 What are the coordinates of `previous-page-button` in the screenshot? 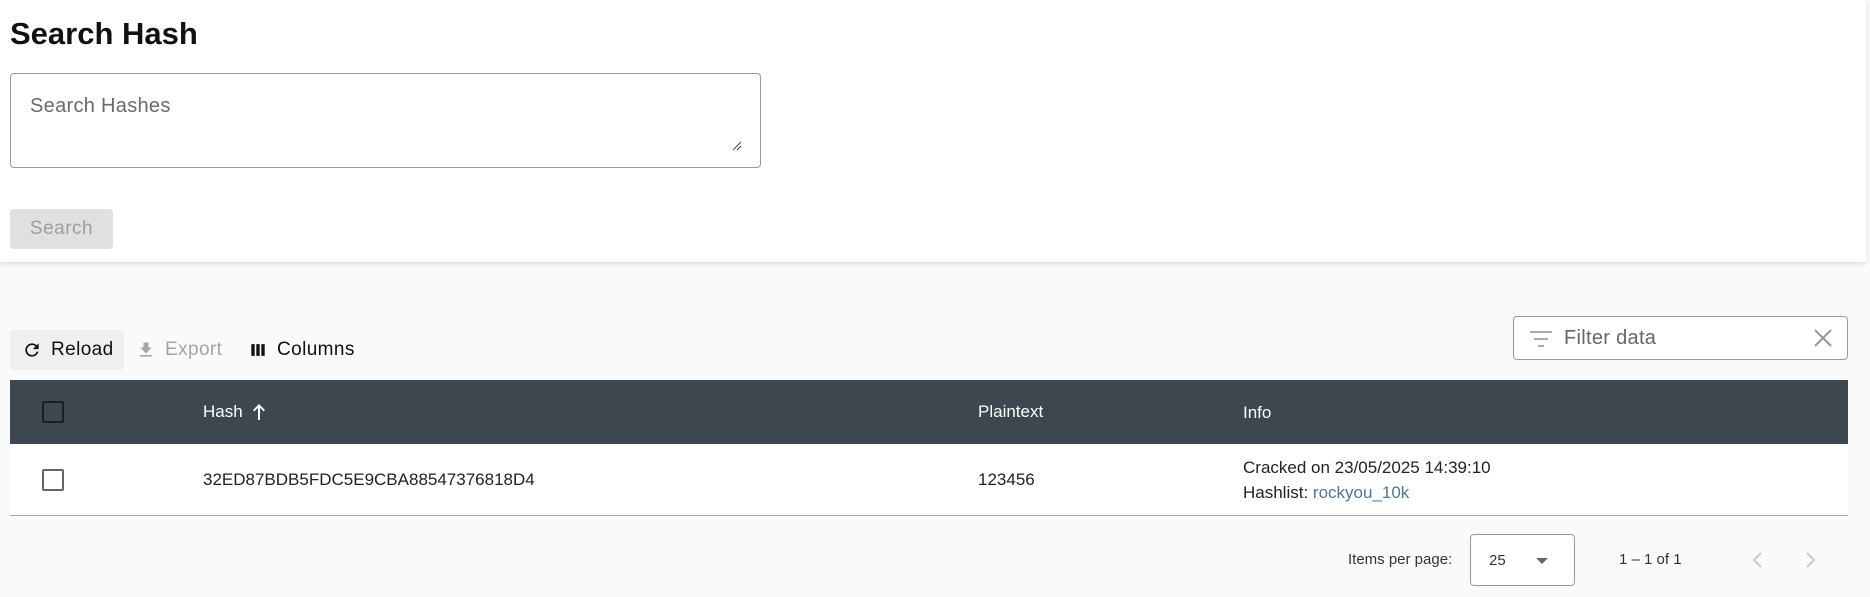 It's located at (1757, 560).